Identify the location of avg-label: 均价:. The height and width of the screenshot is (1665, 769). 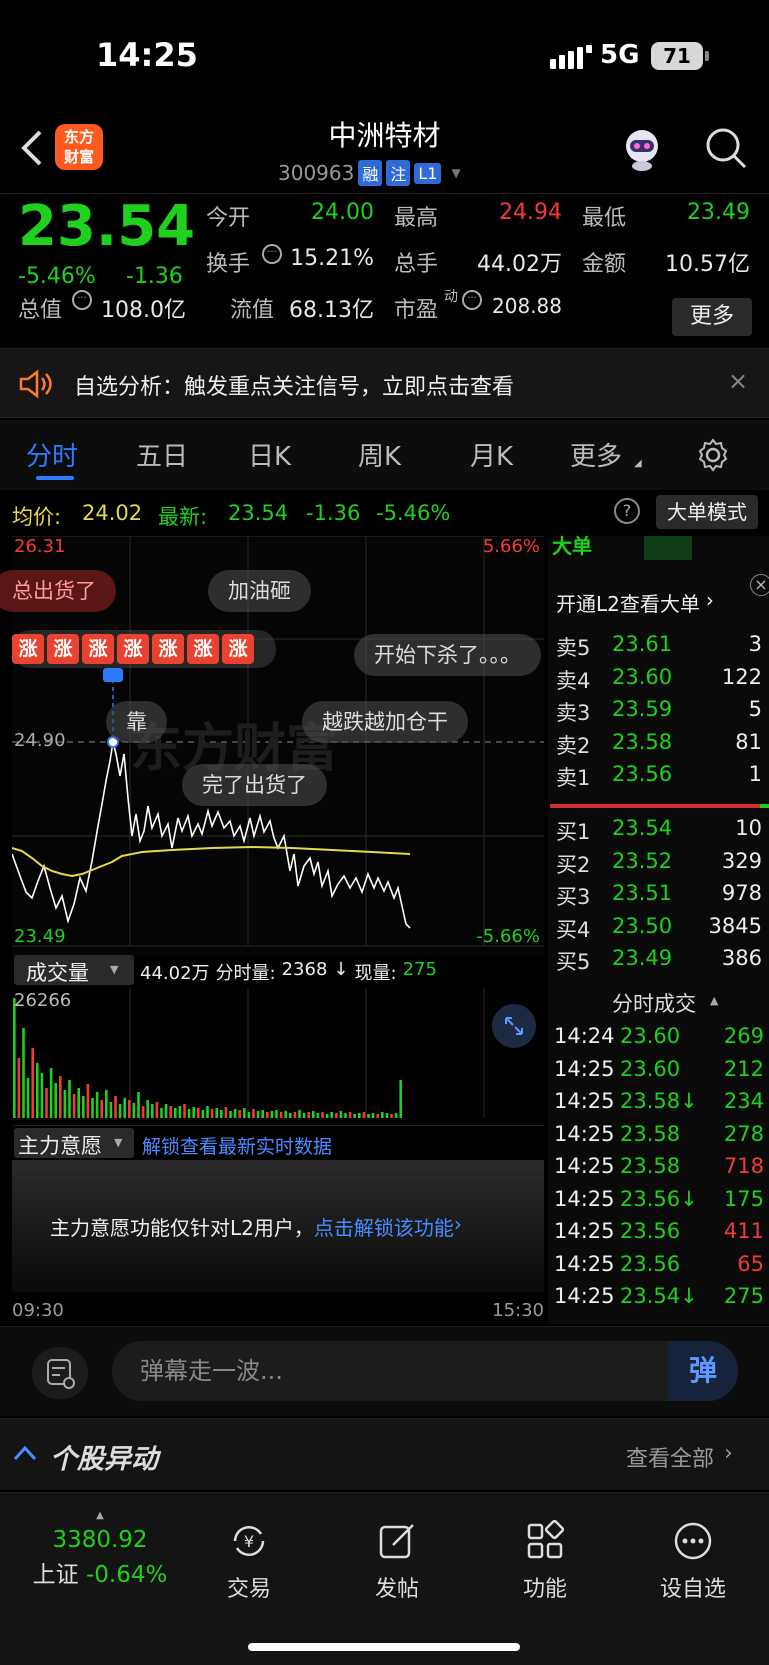
(37, 517).